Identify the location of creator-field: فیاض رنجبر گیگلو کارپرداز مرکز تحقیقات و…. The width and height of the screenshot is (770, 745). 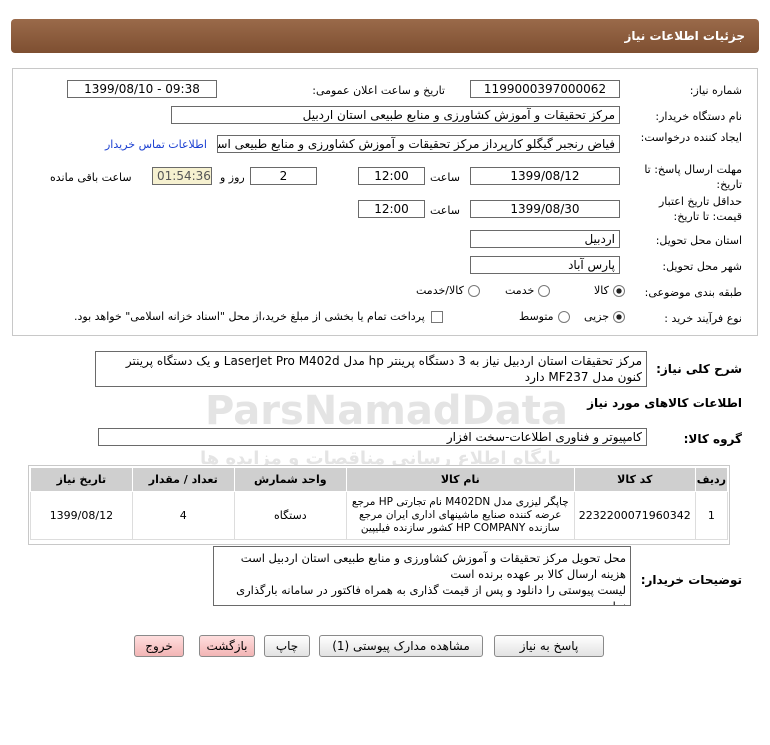
(418, 144).